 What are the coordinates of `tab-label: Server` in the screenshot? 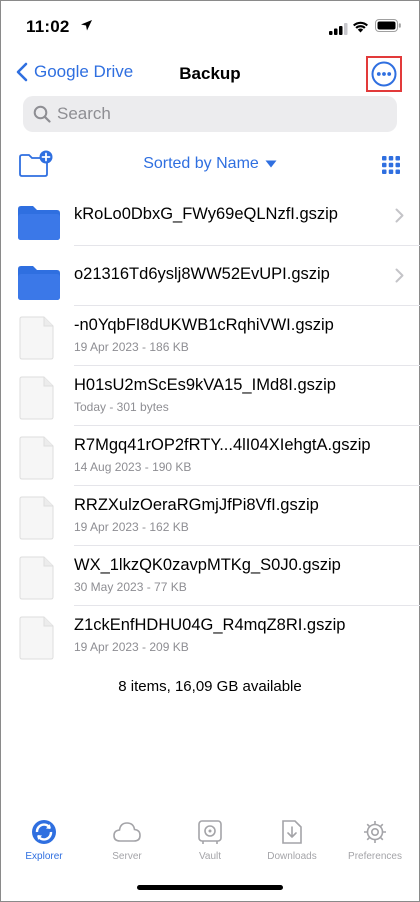 It's located at (127, 856).